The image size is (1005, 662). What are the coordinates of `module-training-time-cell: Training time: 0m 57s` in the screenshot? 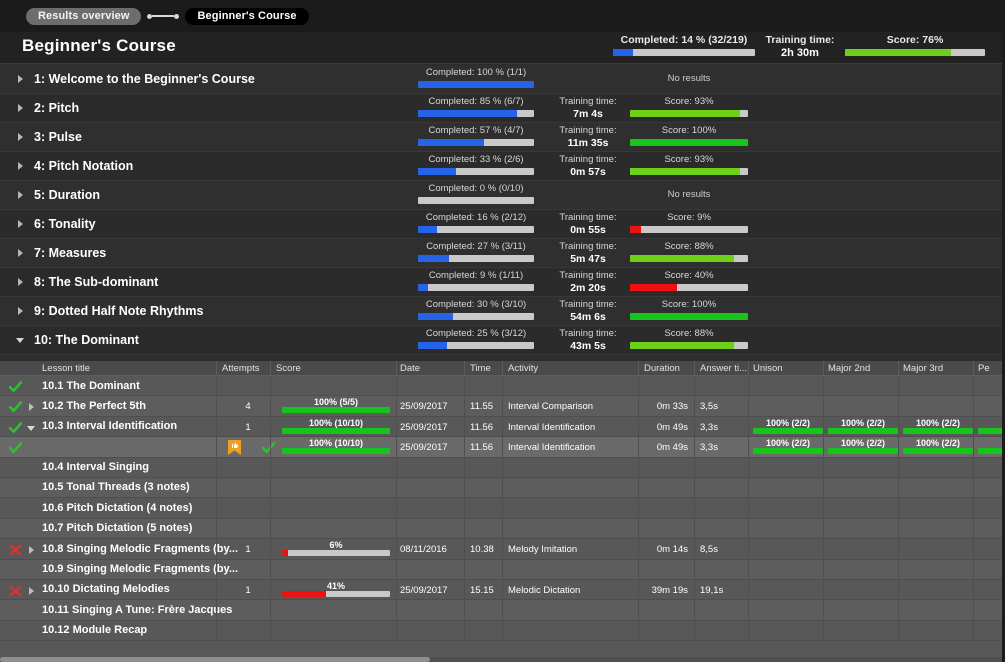 It's located at (588, 166).